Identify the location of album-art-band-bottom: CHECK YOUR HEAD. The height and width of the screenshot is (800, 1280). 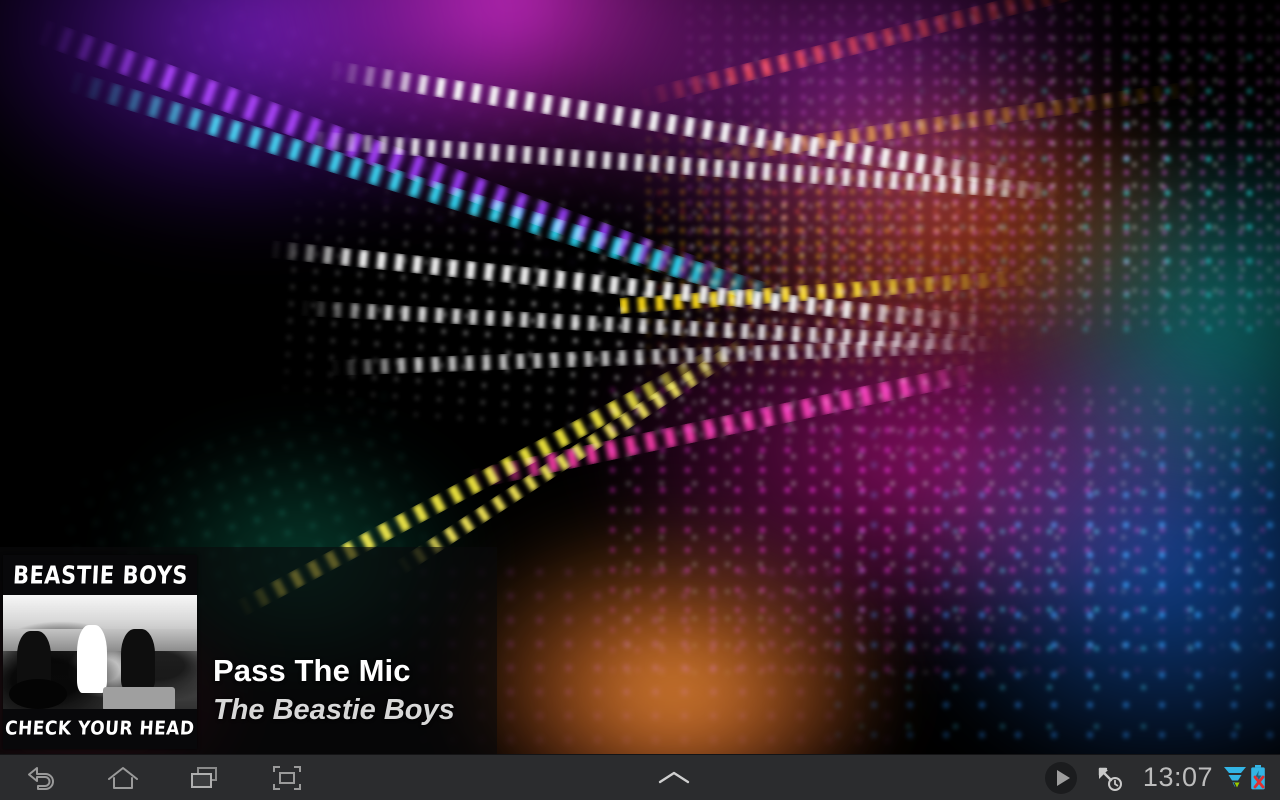
(100, 729).